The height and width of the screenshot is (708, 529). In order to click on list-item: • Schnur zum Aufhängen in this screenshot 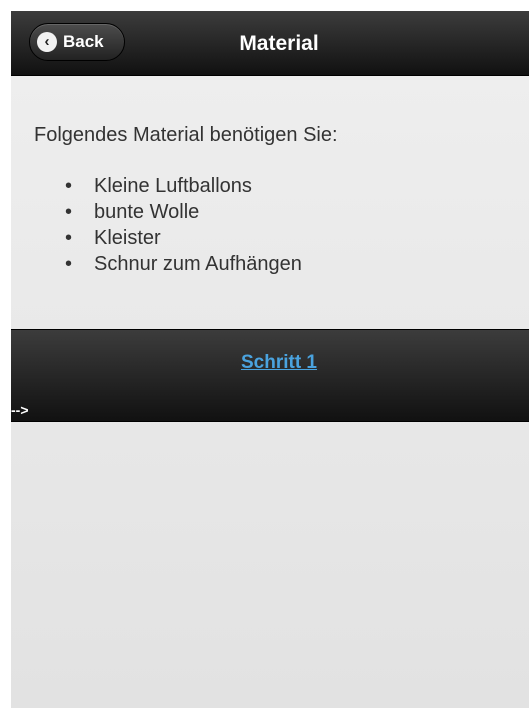, I will do `click(156, 264)`.